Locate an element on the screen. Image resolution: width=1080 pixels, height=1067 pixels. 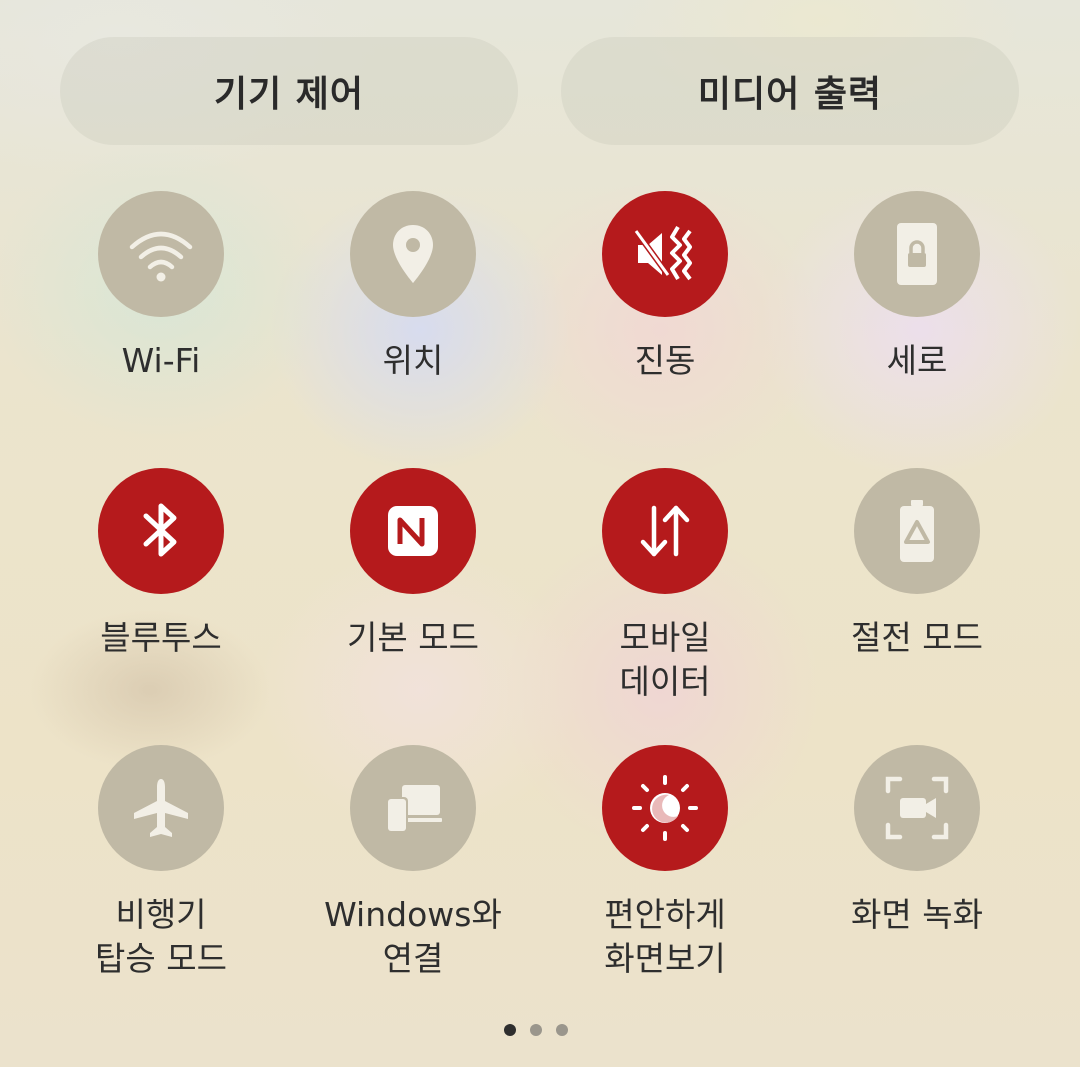
airplane-icon is located at coordinates (161, 808).